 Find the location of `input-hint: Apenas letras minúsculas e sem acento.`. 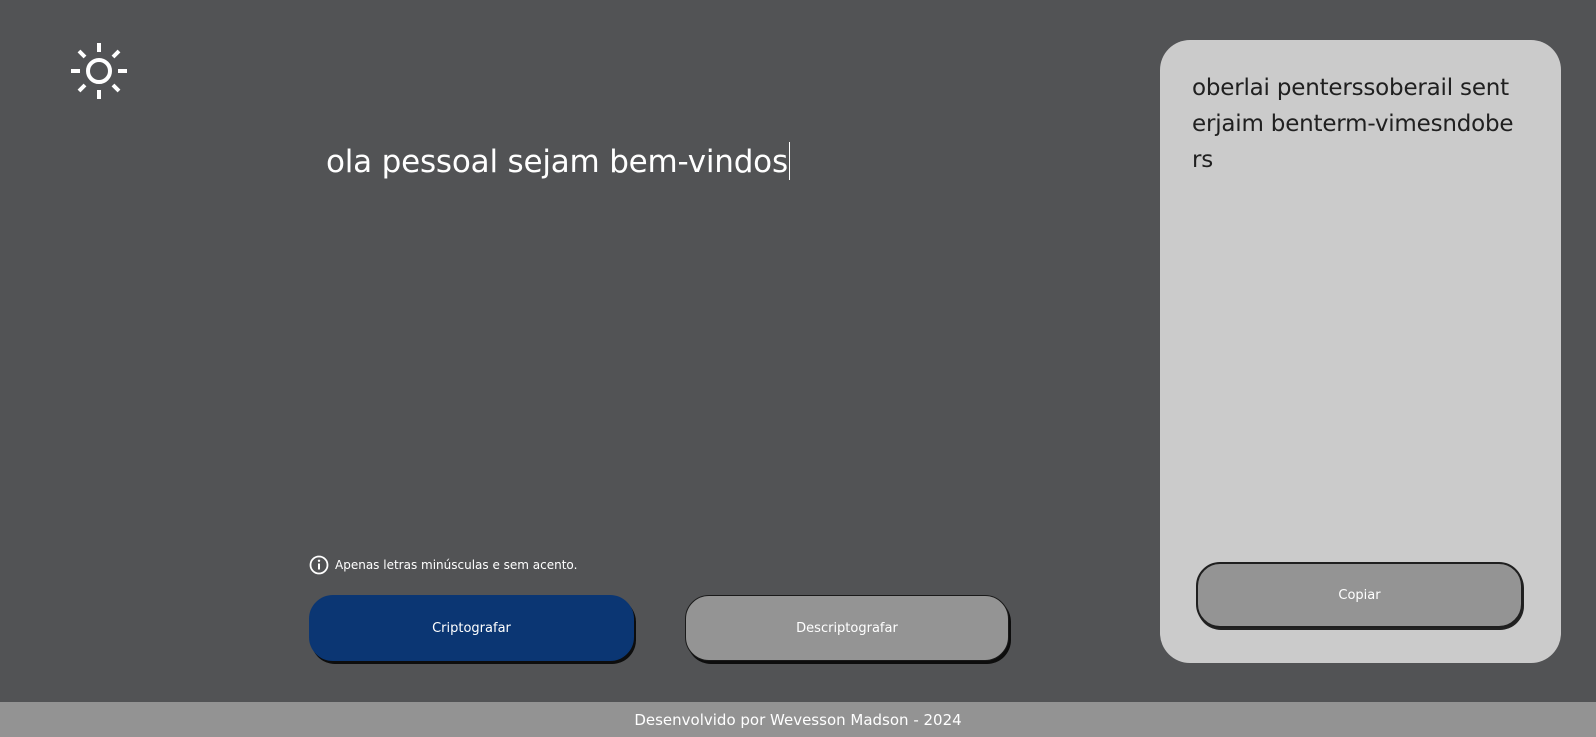

input-hint: Apenas letras minúsculas e sem acento. is located at coordinates (443, 565).